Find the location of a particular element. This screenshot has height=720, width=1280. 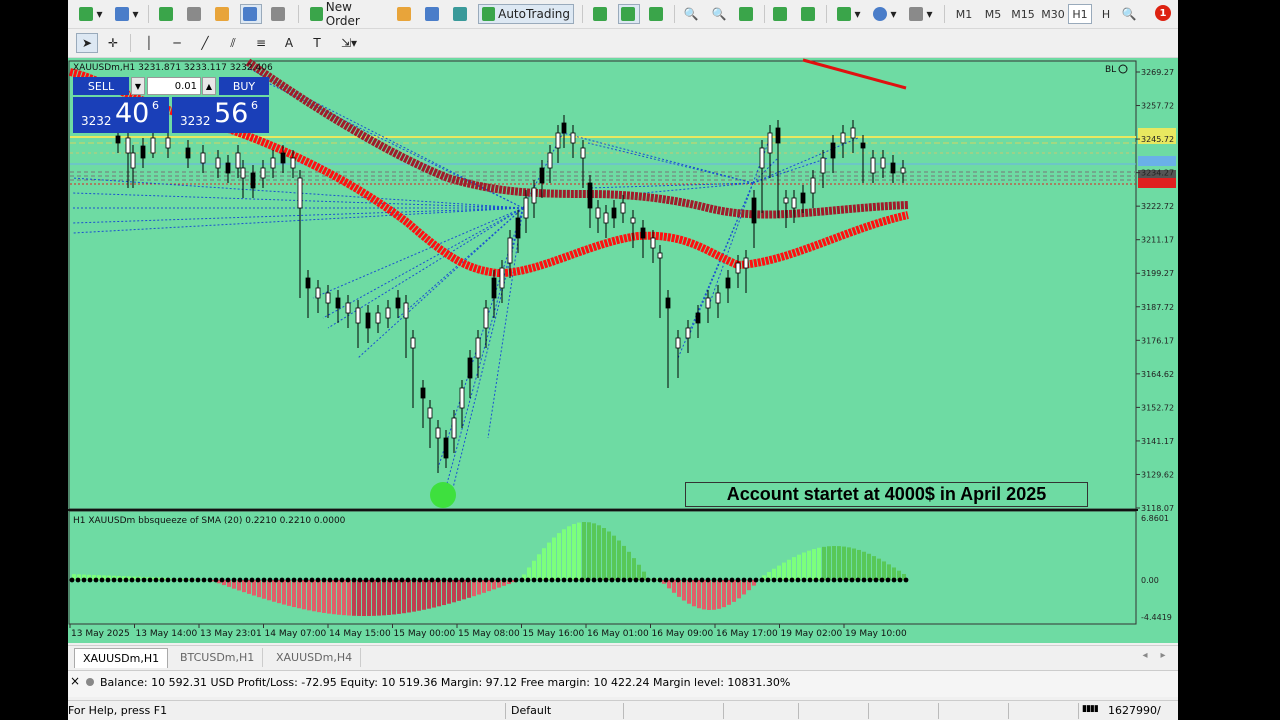

timeframe-m5: M5 is located at coordinates (993, 14).